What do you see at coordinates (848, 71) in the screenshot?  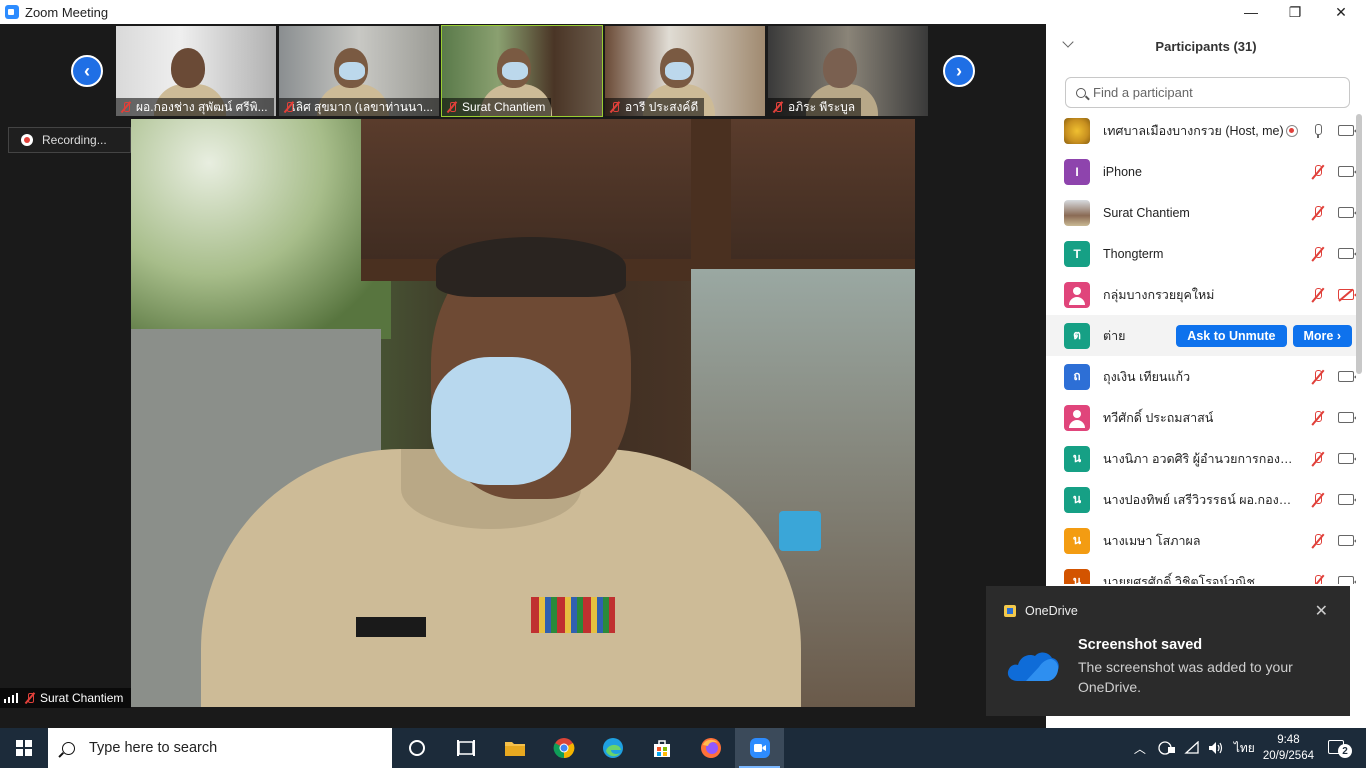 I see `video-thumbnail: อภิระ พีระบูล` at bounding box center [848, 71].